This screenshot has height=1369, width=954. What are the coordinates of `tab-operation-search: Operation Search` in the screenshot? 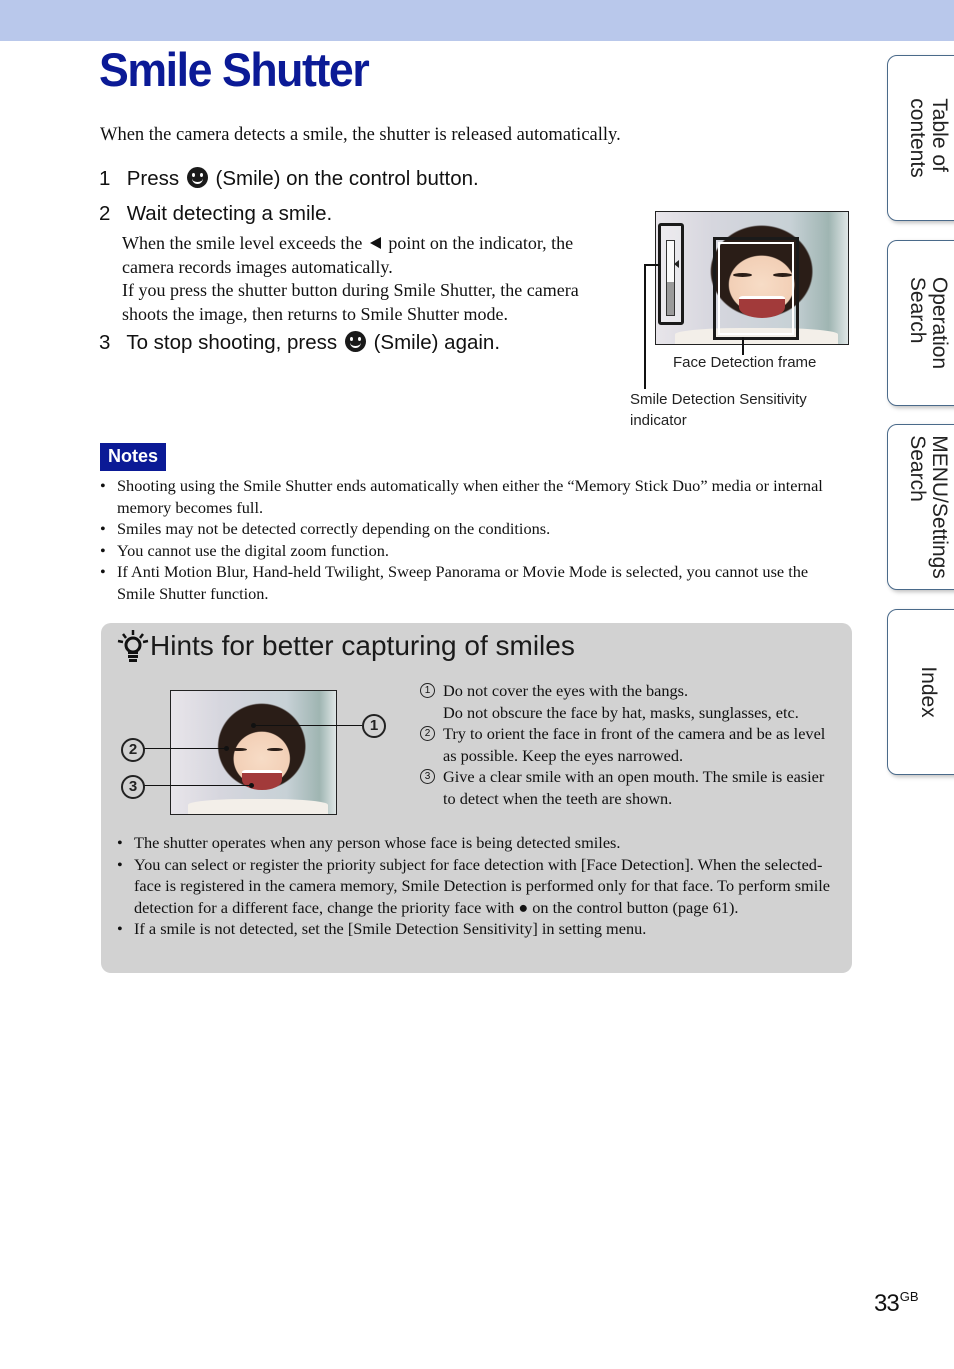 It's located at (920, 323).